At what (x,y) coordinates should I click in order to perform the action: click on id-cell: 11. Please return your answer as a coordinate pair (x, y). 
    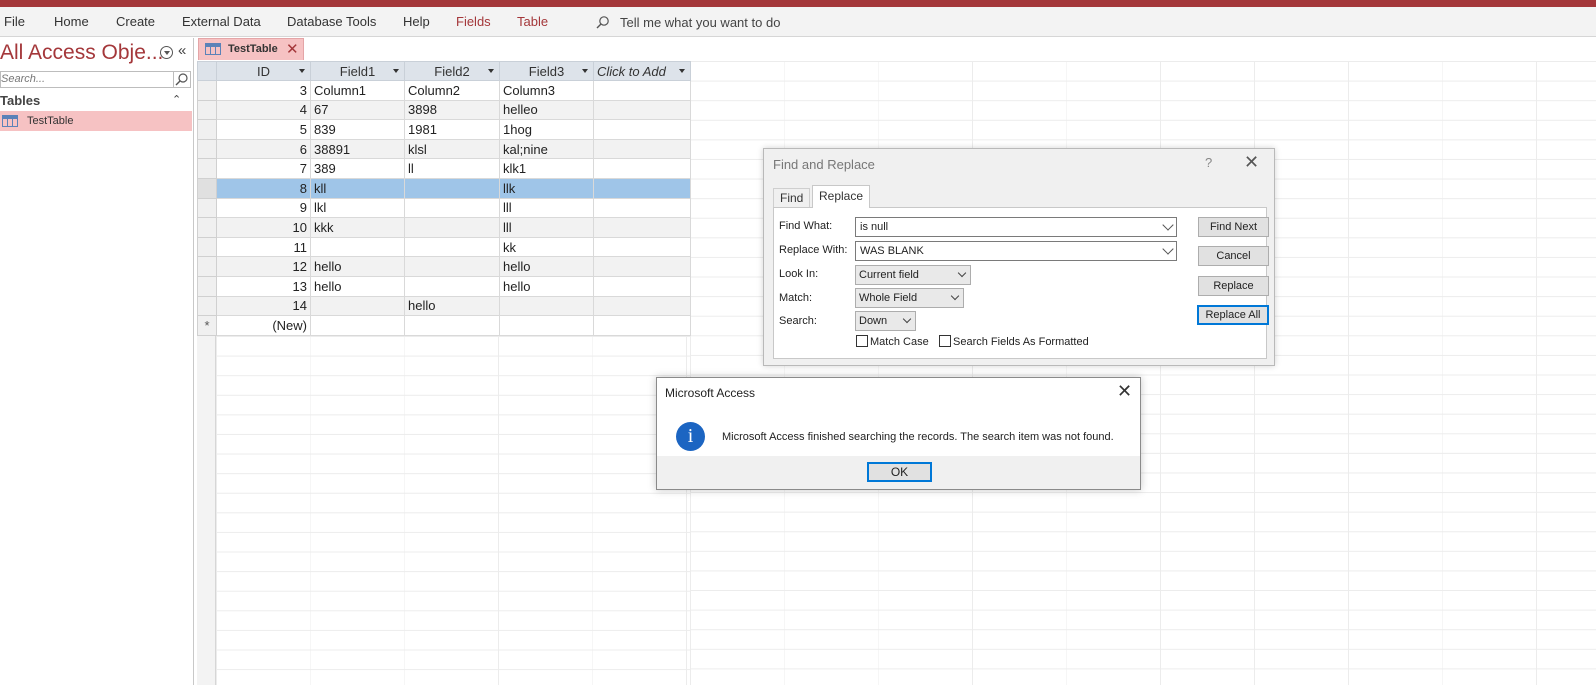
    Looking at the image, I should click on (263, 247).